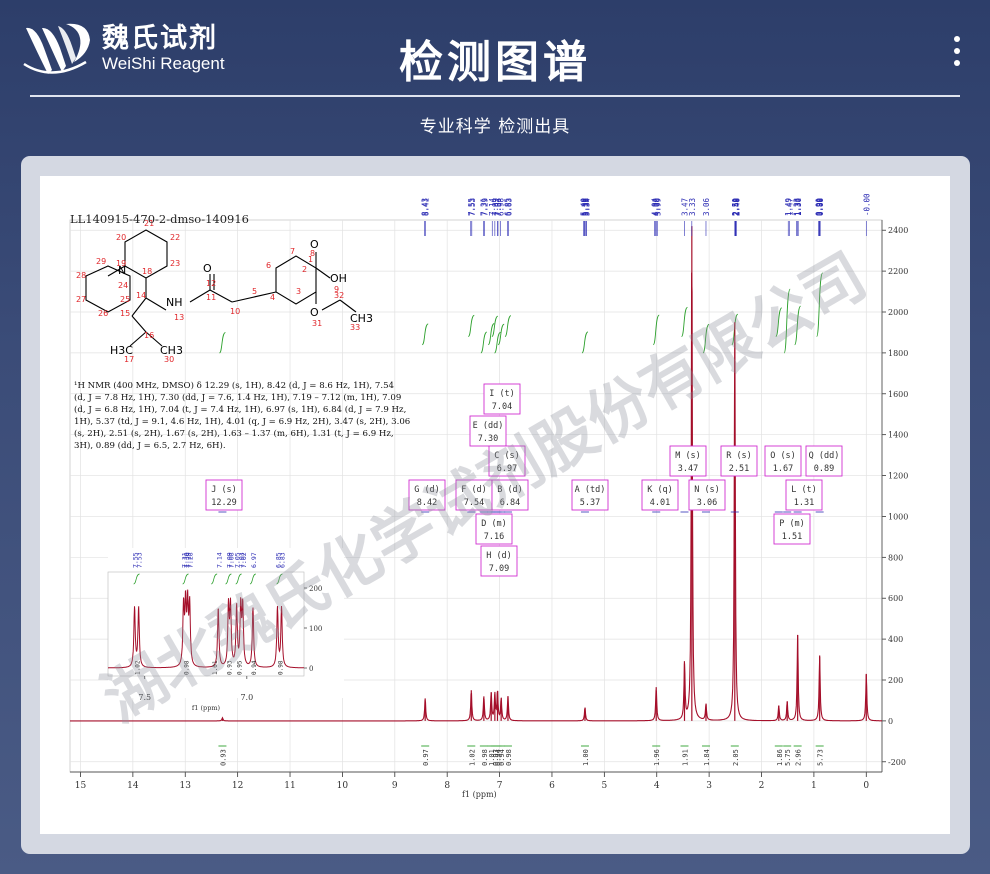 This screenshot has width=990, height=874. I want to click on x-tick-label: 12, so click(237, 786).